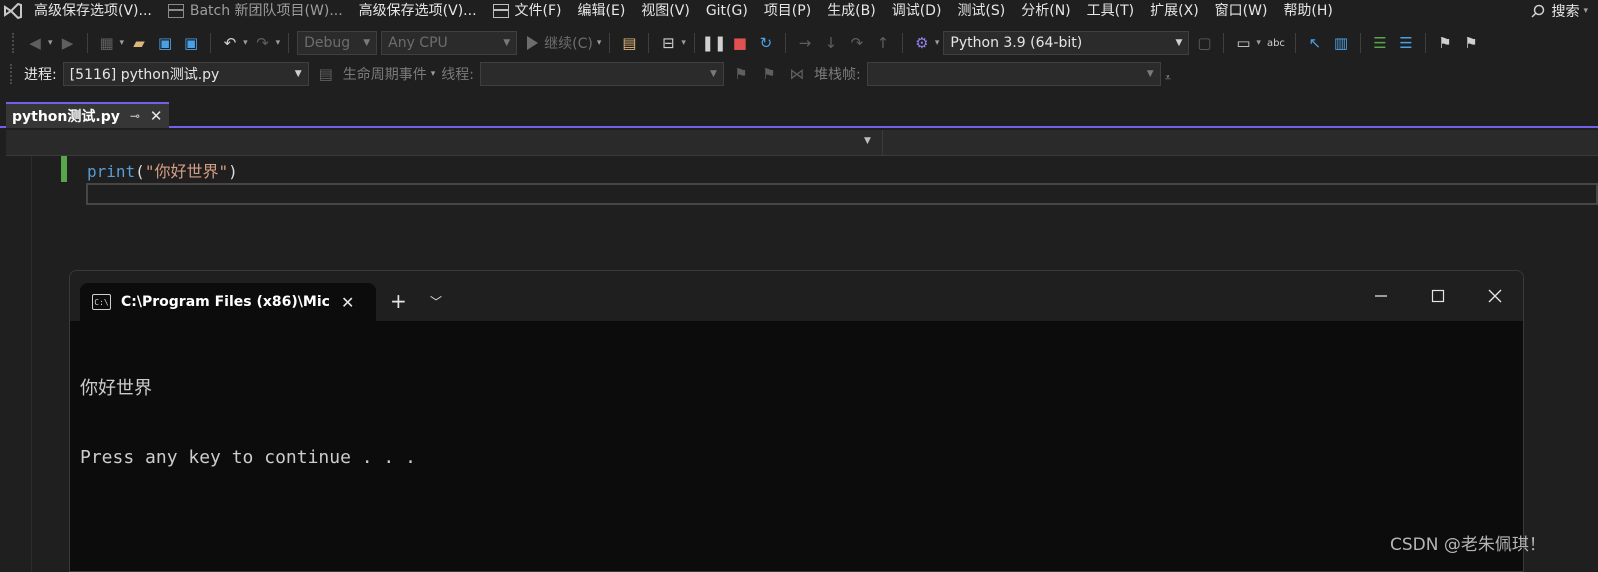 The image size is (1598, 572). Describe the element at coordinates (533, 43) in the screenshot. I see `play-icon` at that location.